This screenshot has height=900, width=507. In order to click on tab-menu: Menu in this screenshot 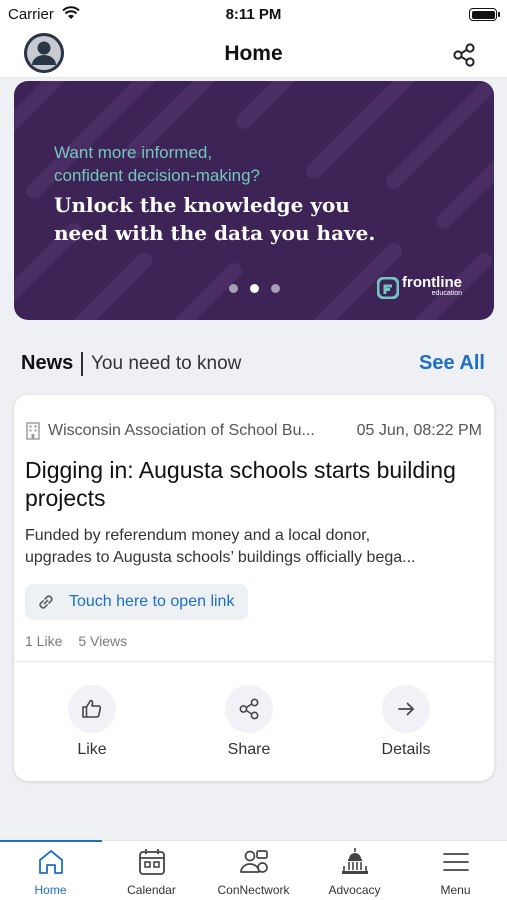, I will do `click(455, 872)`.